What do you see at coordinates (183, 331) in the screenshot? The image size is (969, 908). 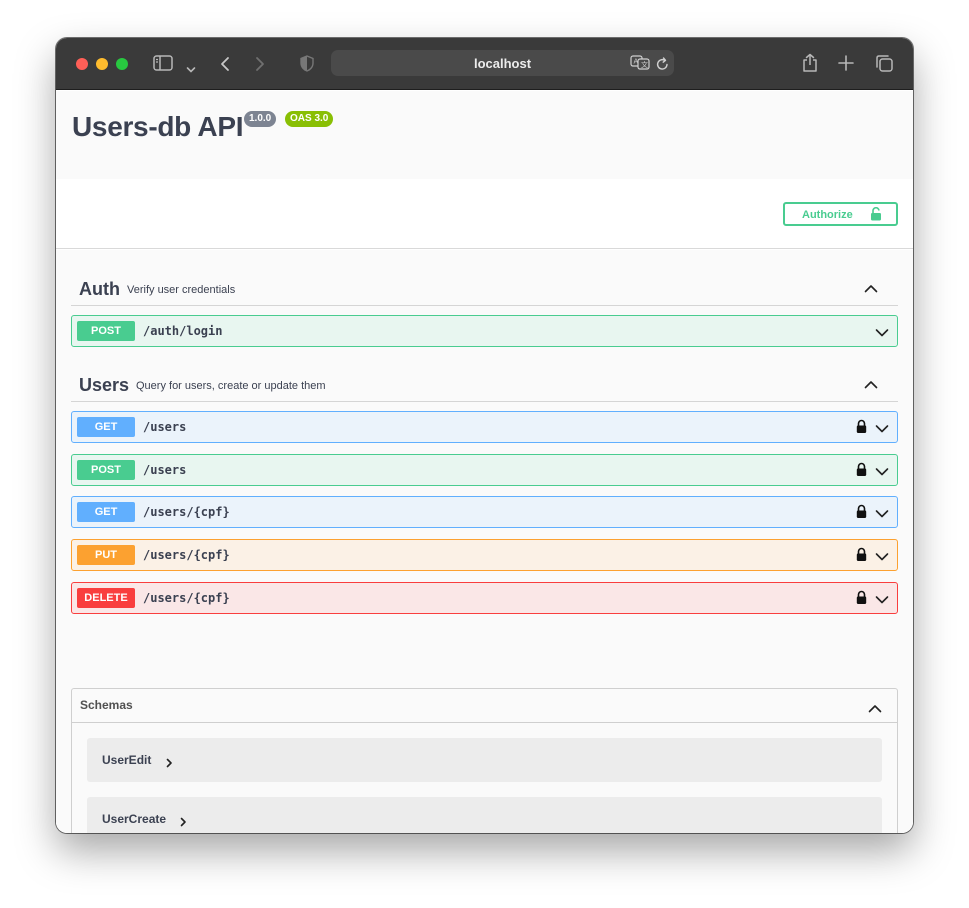 I see `operation-path: /auth/login` at bounding box center [183, 331].